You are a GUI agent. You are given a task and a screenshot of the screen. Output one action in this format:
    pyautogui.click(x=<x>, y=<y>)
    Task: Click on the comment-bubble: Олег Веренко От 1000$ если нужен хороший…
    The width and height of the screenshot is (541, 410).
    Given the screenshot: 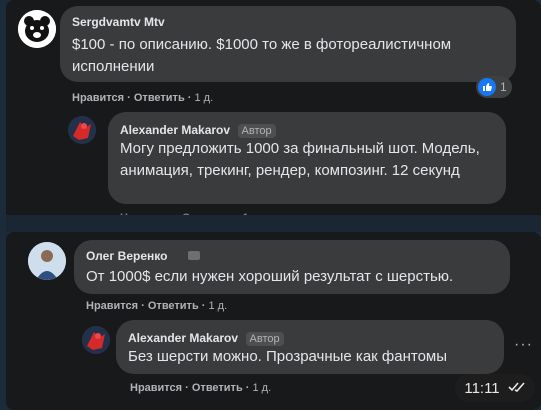 What is the action you would take?
    pyautogui.click(x=292, y=267)
    